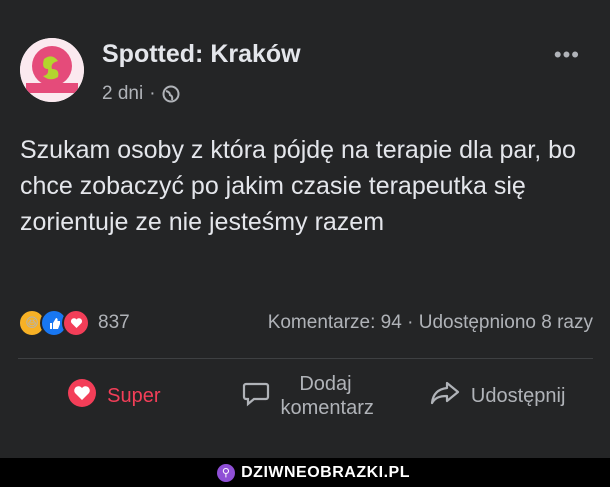 The height and width of the screenshot is (487, 610). What do you see at coordinates (325, 472) in the screenshot?
I see `watermark-text: DZIWNEOBRAZKI.PL` at bounding box center [325, 472].